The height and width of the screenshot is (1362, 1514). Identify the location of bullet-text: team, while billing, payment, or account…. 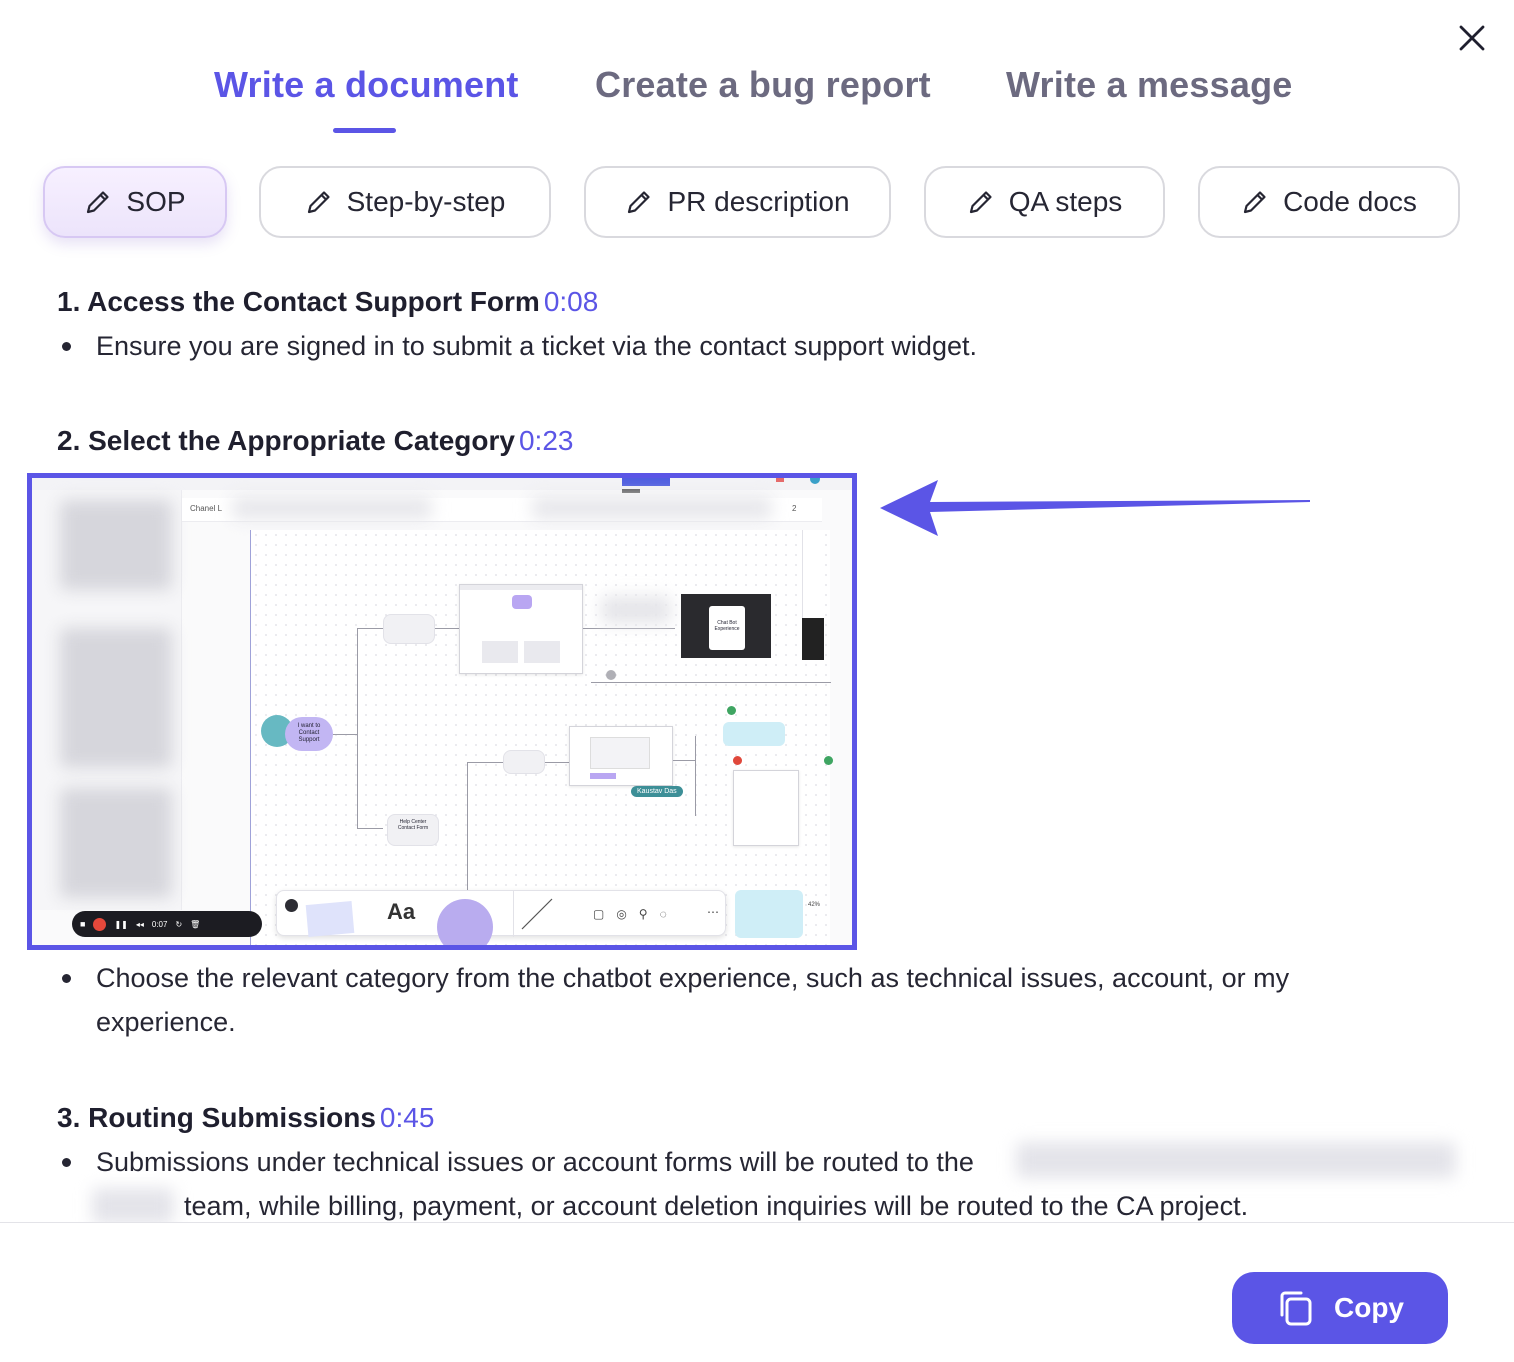
(716, 1206).